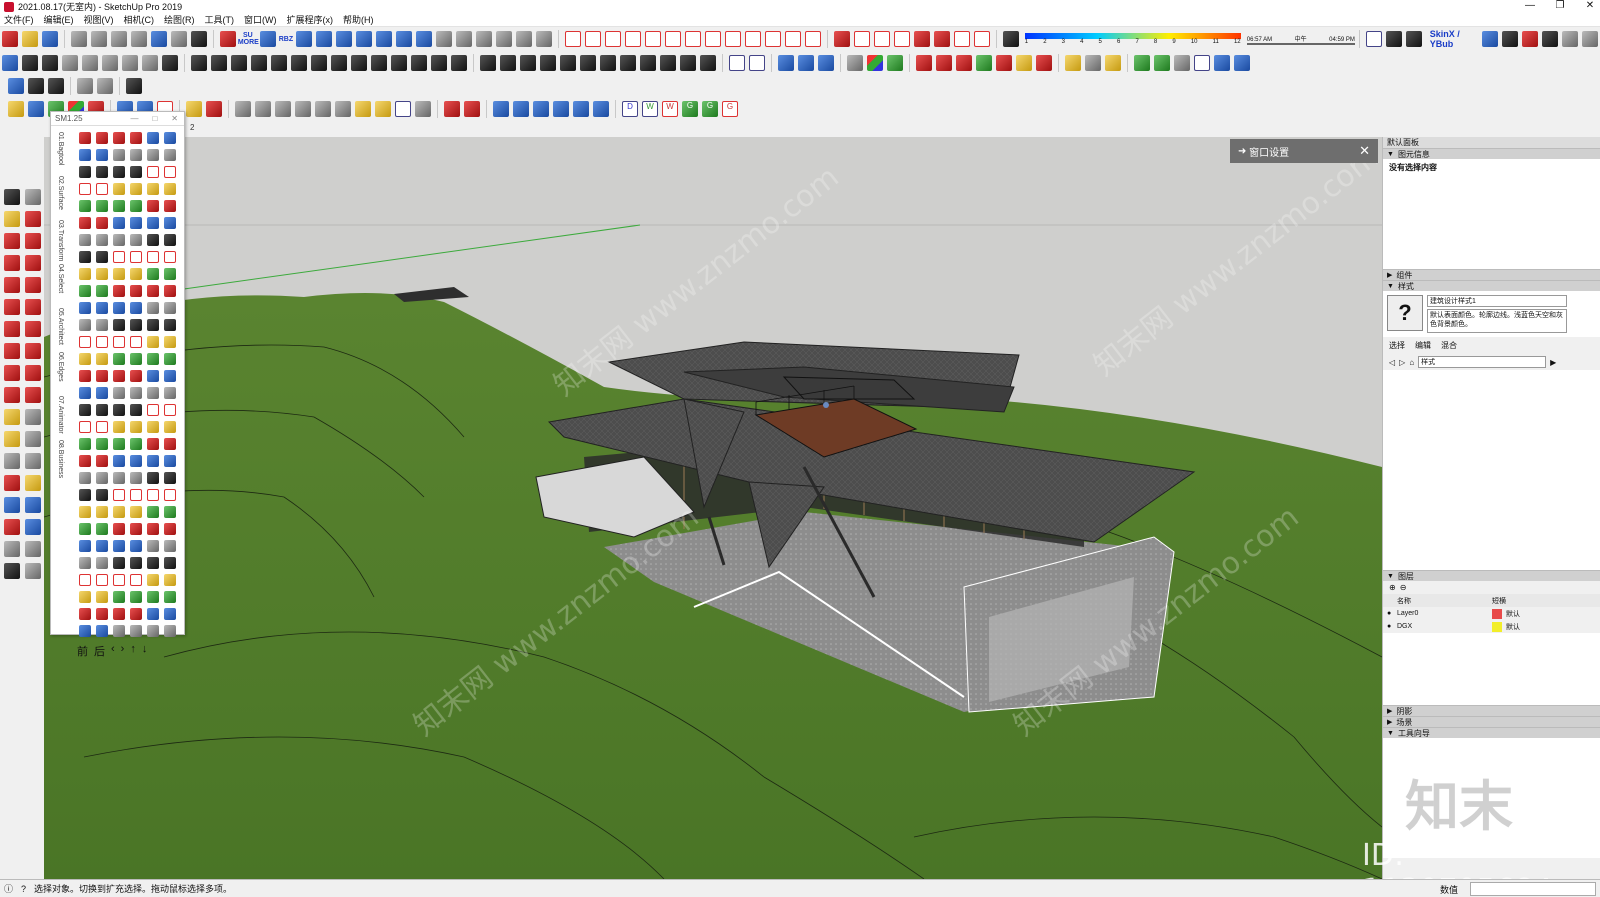 This screenshot has height=897, width=1600. Describe the element at coordinates (227, 39) in the screenshot. I see `sketchup-extension-icon` at that location.